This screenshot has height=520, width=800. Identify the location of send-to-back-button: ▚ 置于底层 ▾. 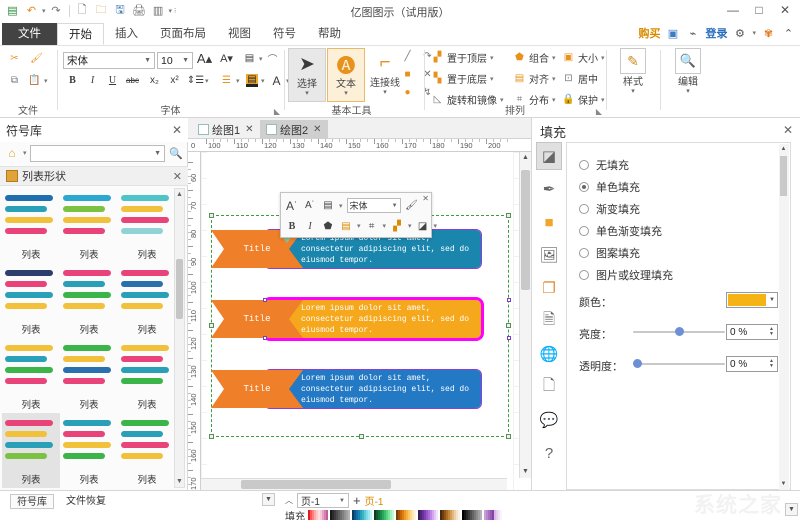
(462, 78).